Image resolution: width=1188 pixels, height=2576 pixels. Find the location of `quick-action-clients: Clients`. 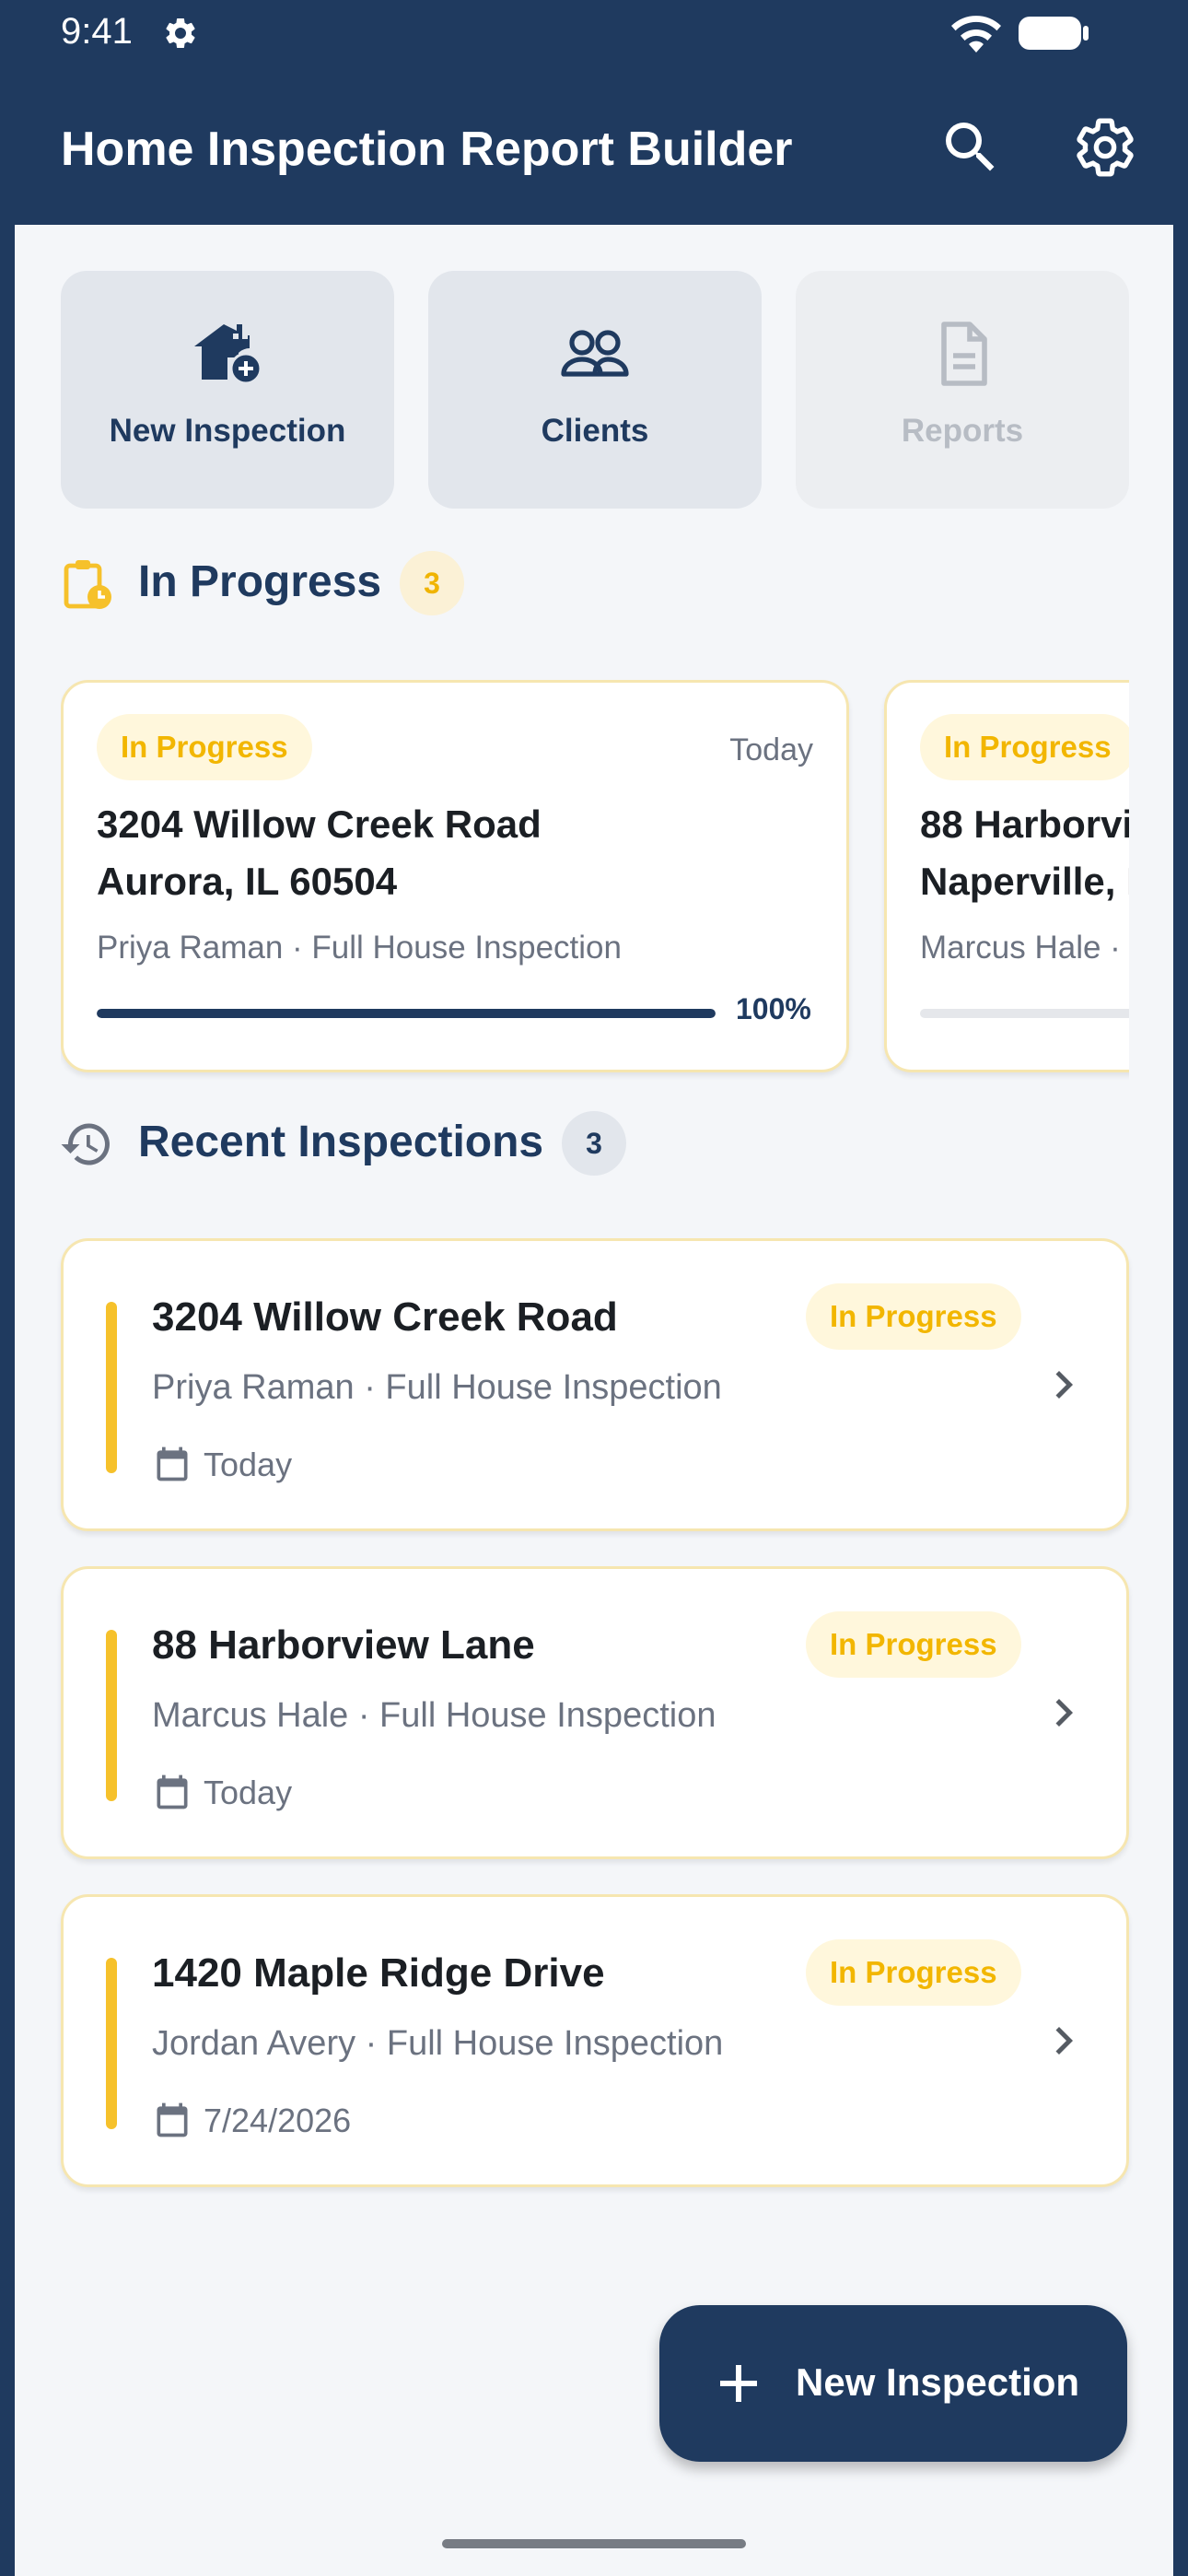

quick-action-clients: Clients is located at coordinates (595, 390).